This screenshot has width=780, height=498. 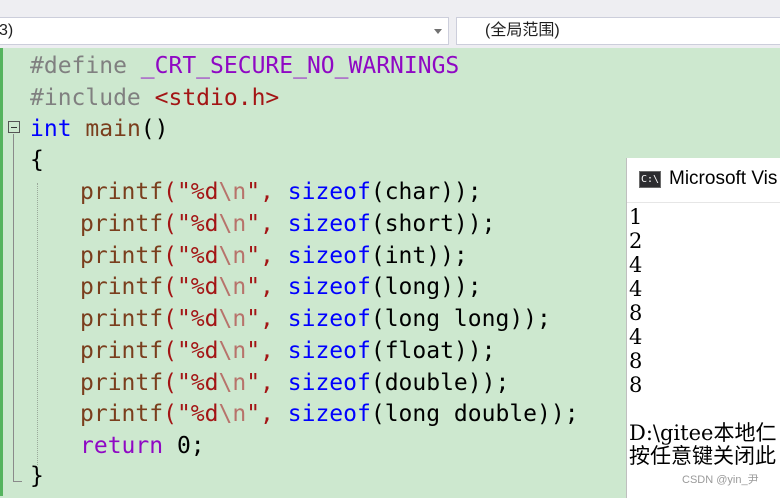 I want to click on code-line-main: int main(), so click(x=99, y=129).